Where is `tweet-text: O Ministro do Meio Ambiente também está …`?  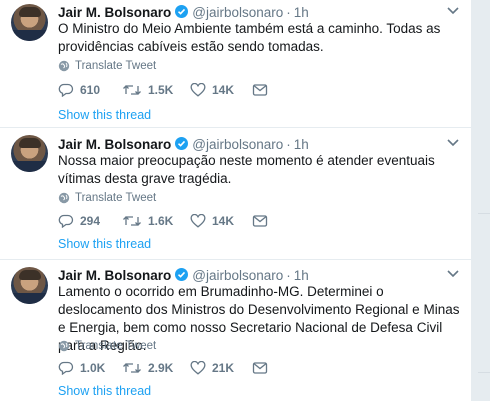 tweet-text: O Ministro do Meio Ambiente também está … is located at coordinates (249, 37).